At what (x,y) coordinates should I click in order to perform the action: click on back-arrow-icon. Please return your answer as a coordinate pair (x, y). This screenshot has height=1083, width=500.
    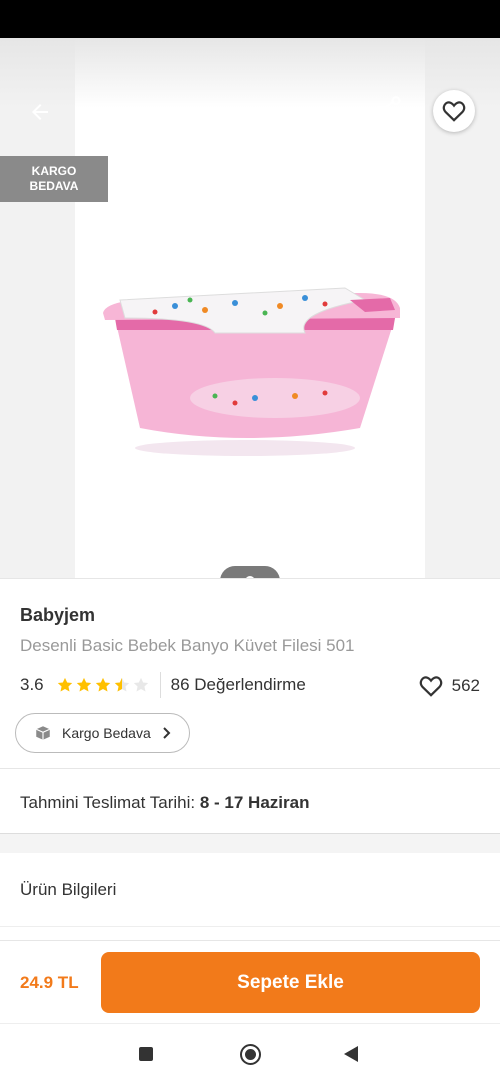
    Looking at the image, I should click on (40, 112).